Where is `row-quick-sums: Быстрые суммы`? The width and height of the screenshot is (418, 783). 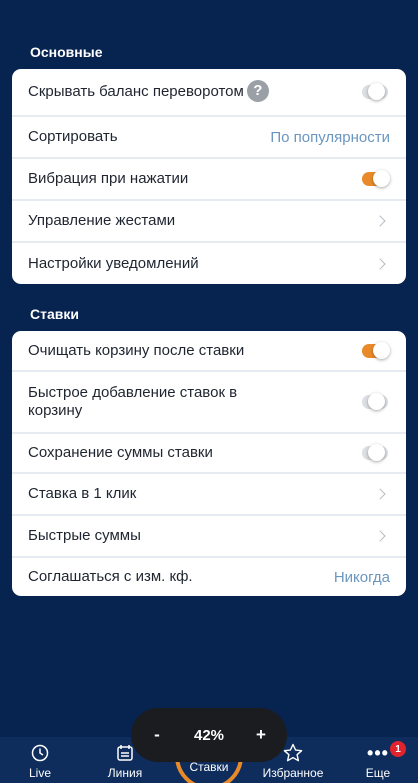 row-quick-sums: Быстрые суммы is located at coordinates (209, 537).